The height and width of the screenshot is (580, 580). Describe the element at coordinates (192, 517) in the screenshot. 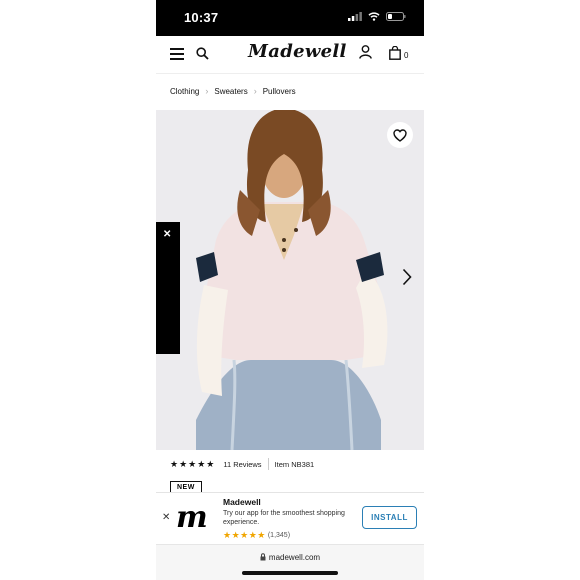

I see `app-logo-icon: m` at that location.